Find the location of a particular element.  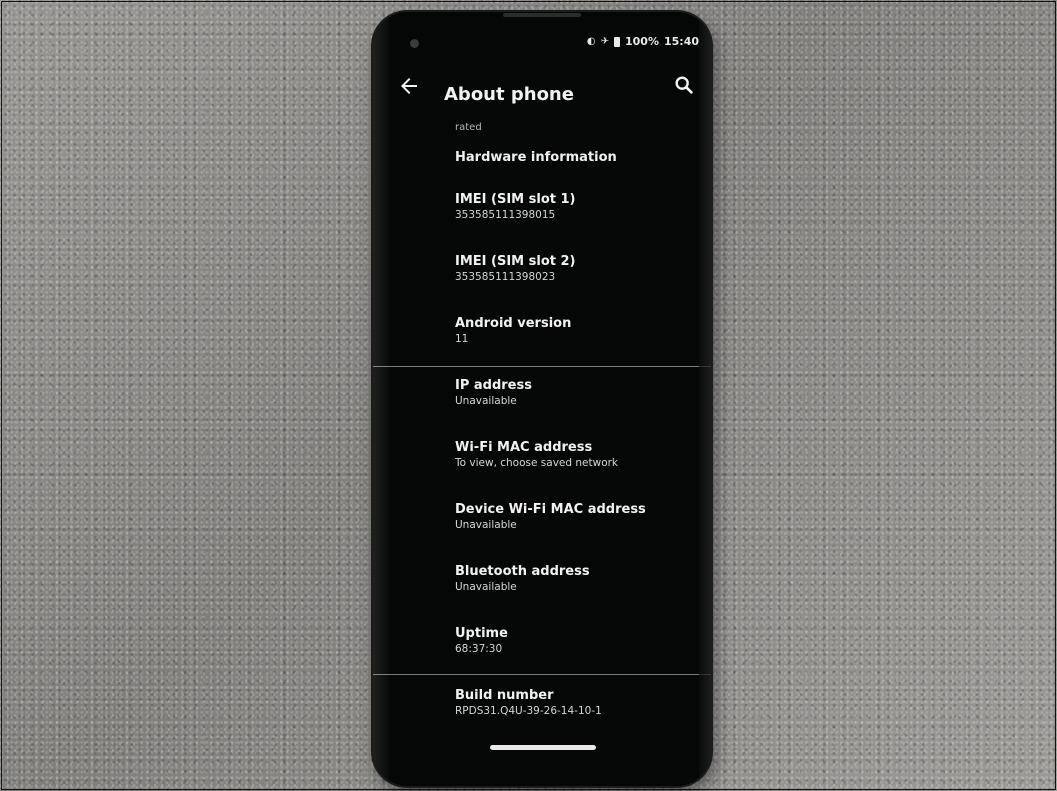

row-value: 353585111398015 is located at coordinates (505, 215).